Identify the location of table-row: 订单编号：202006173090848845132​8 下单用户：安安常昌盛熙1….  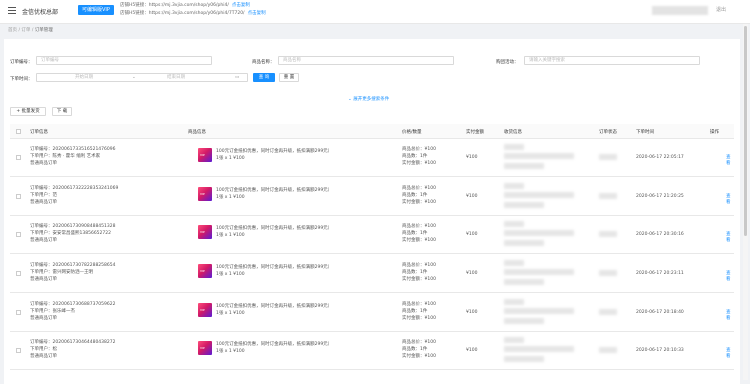
(372, 235).